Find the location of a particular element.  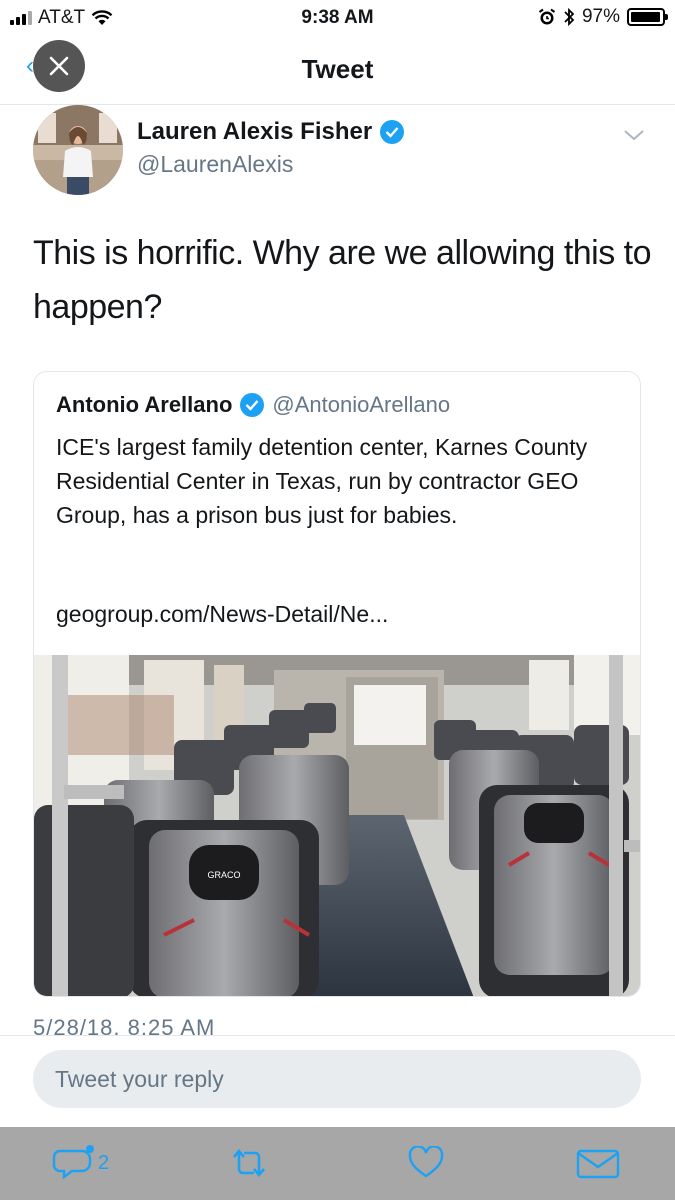

reply-button: 2 is located at coordinates (80, 1163).